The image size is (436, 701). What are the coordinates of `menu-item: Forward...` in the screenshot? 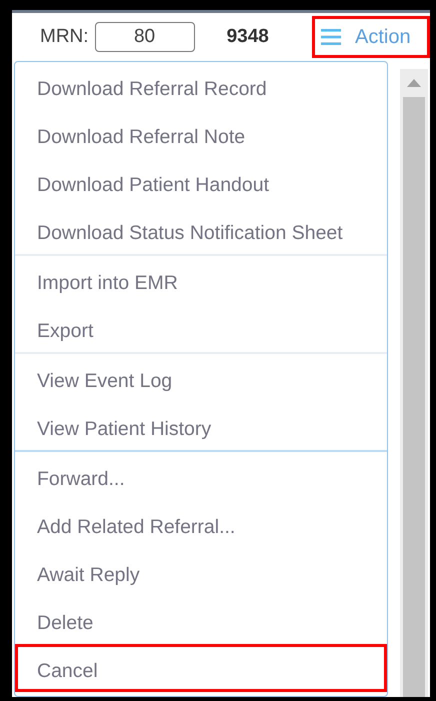 It's located at (201, 476).